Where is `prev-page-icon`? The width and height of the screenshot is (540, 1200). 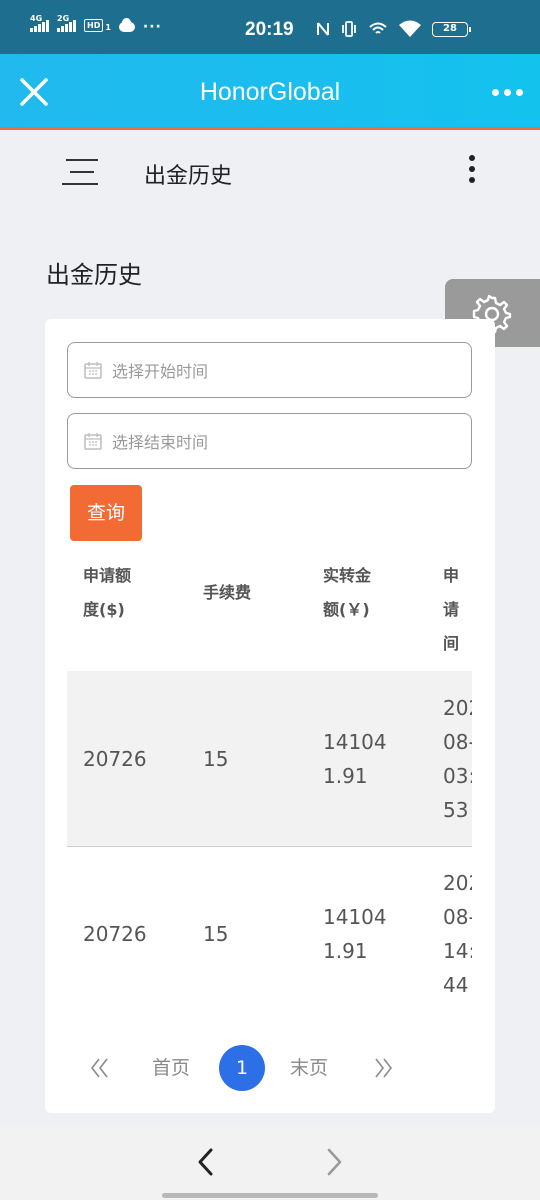 prev-page-icon is located at coordinates (100, 1068).